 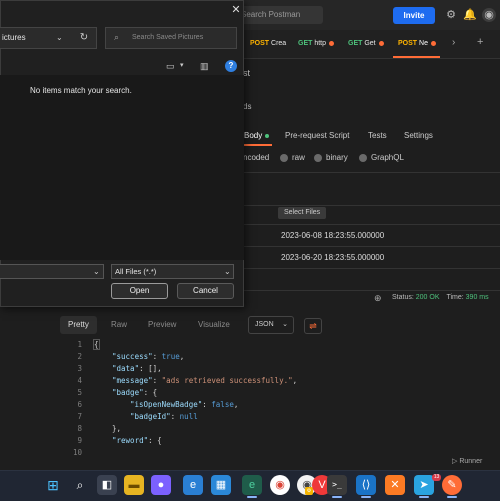 What do you see at coordinates (332, 236) in the screenshot?
I see `table-cell-date: 2023-06-08 18:23:55.000000` at bounding box center [332, 236].